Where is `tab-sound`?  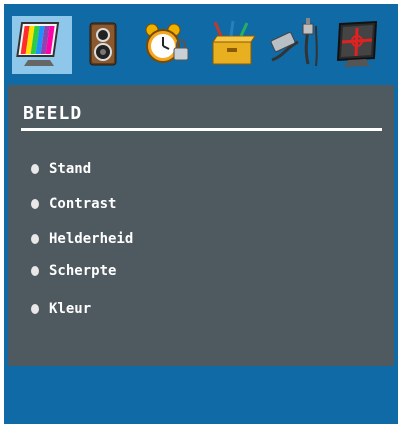
tab-sound is located at coordinates (103, 45).